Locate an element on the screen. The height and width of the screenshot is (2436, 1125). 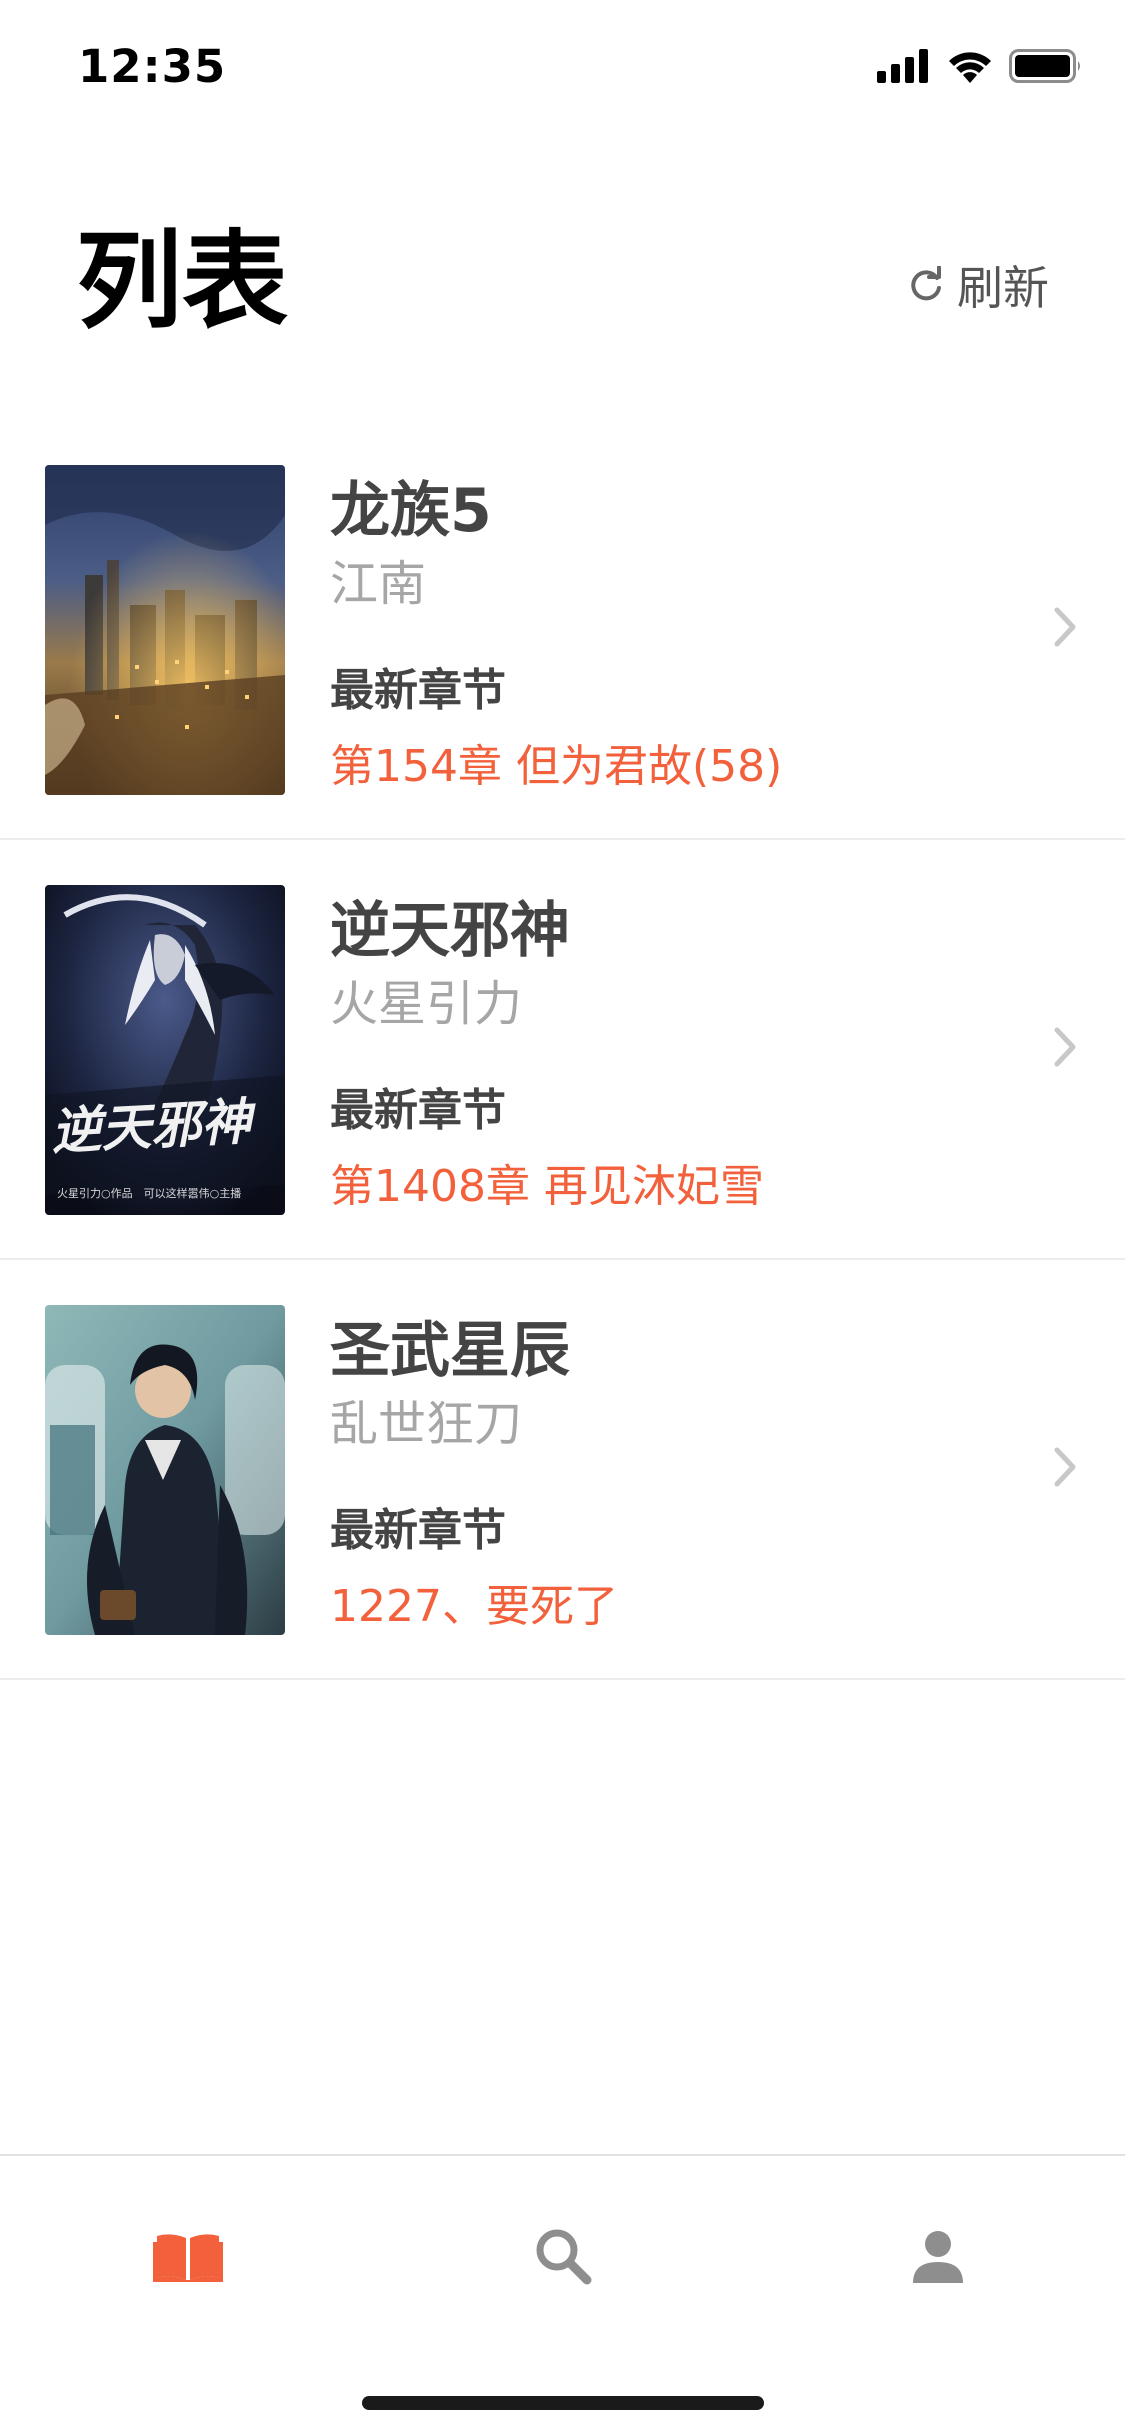
status-bar: 12:35 is located at coordinates (562, 66).